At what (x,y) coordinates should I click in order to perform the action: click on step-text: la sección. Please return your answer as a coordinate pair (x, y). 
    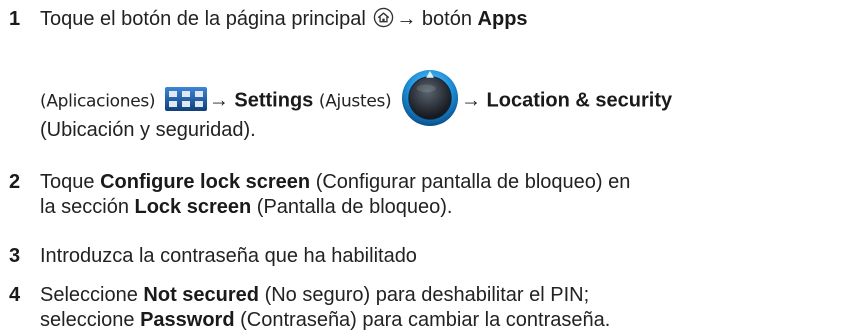
    Looking at the image, I should click on (84, 207).